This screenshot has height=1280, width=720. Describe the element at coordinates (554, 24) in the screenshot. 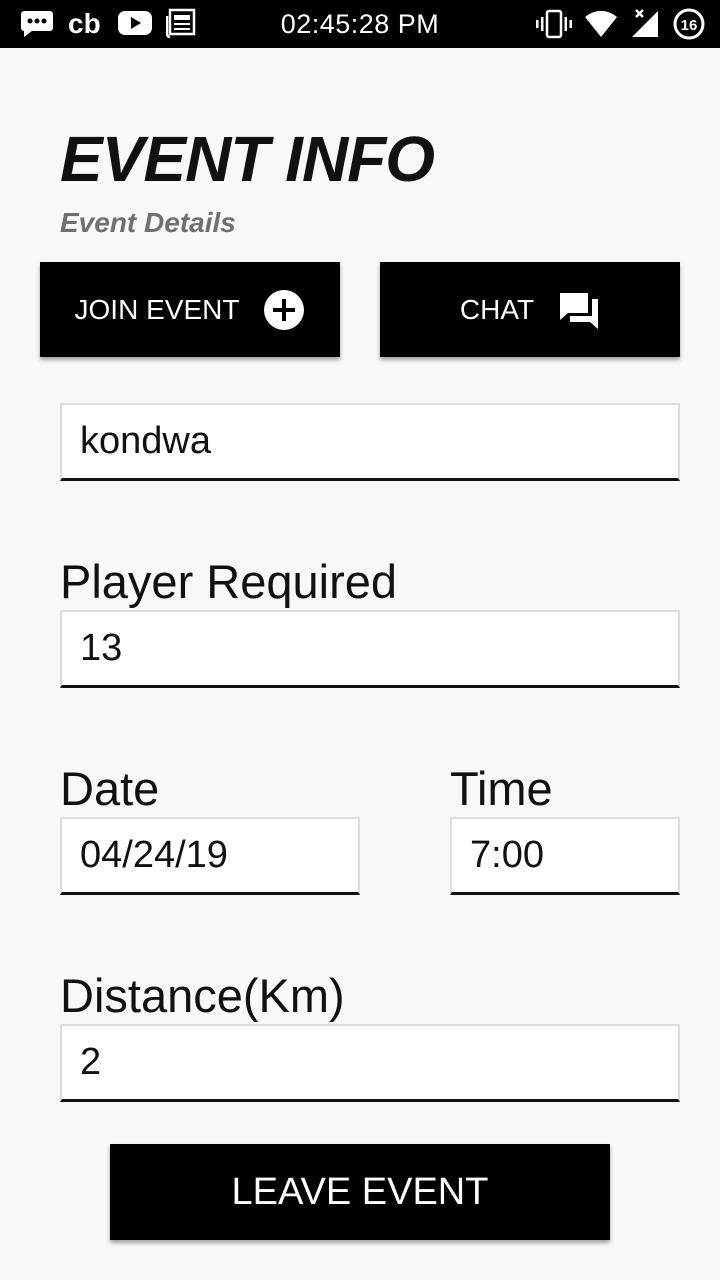

I see `vibrate-icon` at that location.